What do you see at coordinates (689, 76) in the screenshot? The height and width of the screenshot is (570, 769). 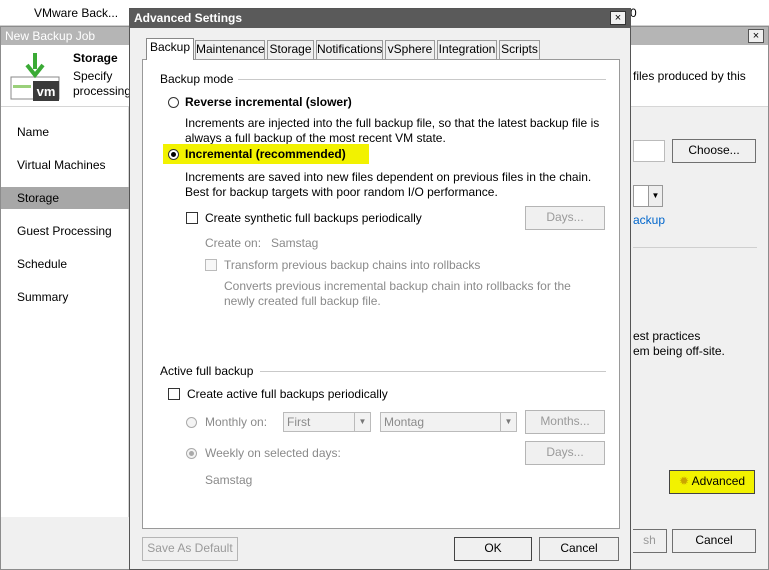 I see `header-description-right: files produced by this` at bounding box center [689, 76].